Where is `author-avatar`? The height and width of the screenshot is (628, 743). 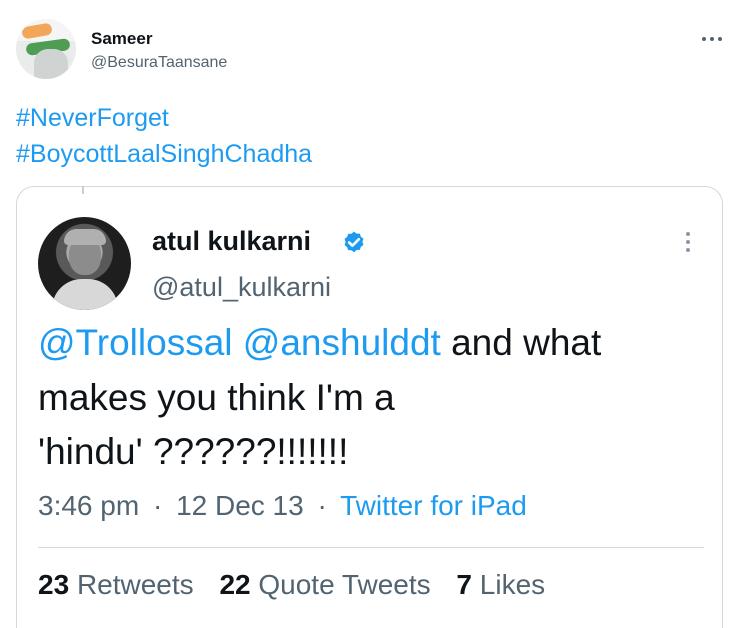
author-avatar is located at coordinates (46, 49).